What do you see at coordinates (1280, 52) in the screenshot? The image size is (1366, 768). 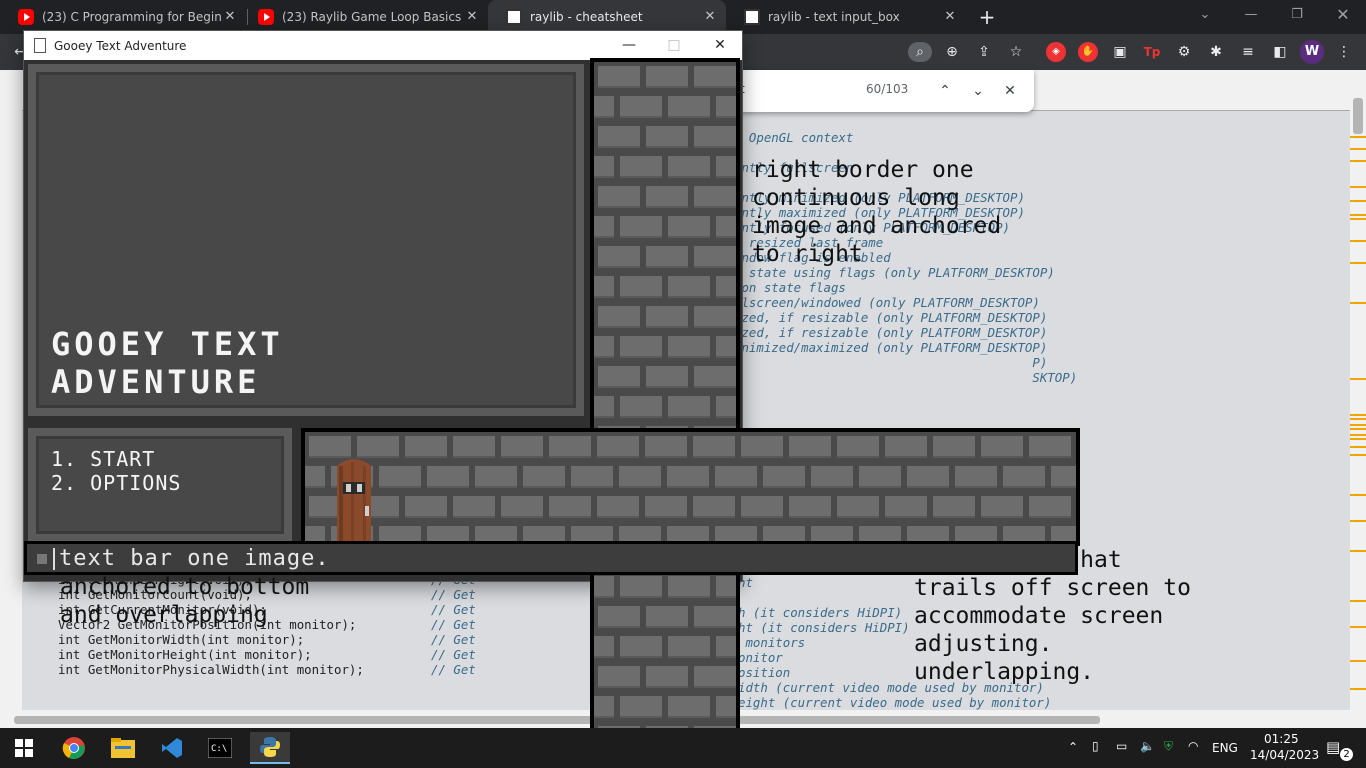 I see `side-panel-icon: ◧` at bounding box center [1280, 52].